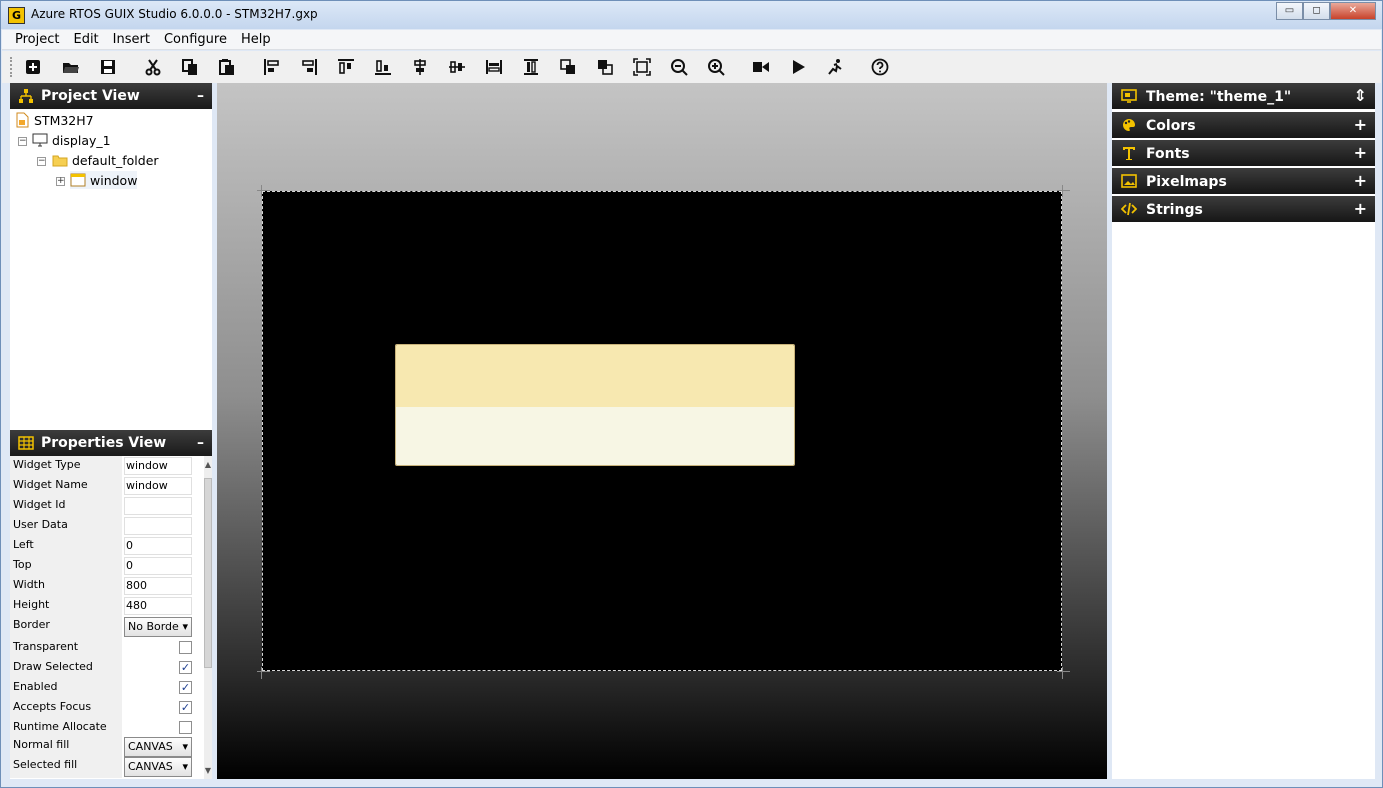 The height and width of the screenshot is (788, 1383). What do you see at coordinates (158, 767) in the screenshot?
I see `selected-fill-select: CANVAS` at bounding box center [158, 767].